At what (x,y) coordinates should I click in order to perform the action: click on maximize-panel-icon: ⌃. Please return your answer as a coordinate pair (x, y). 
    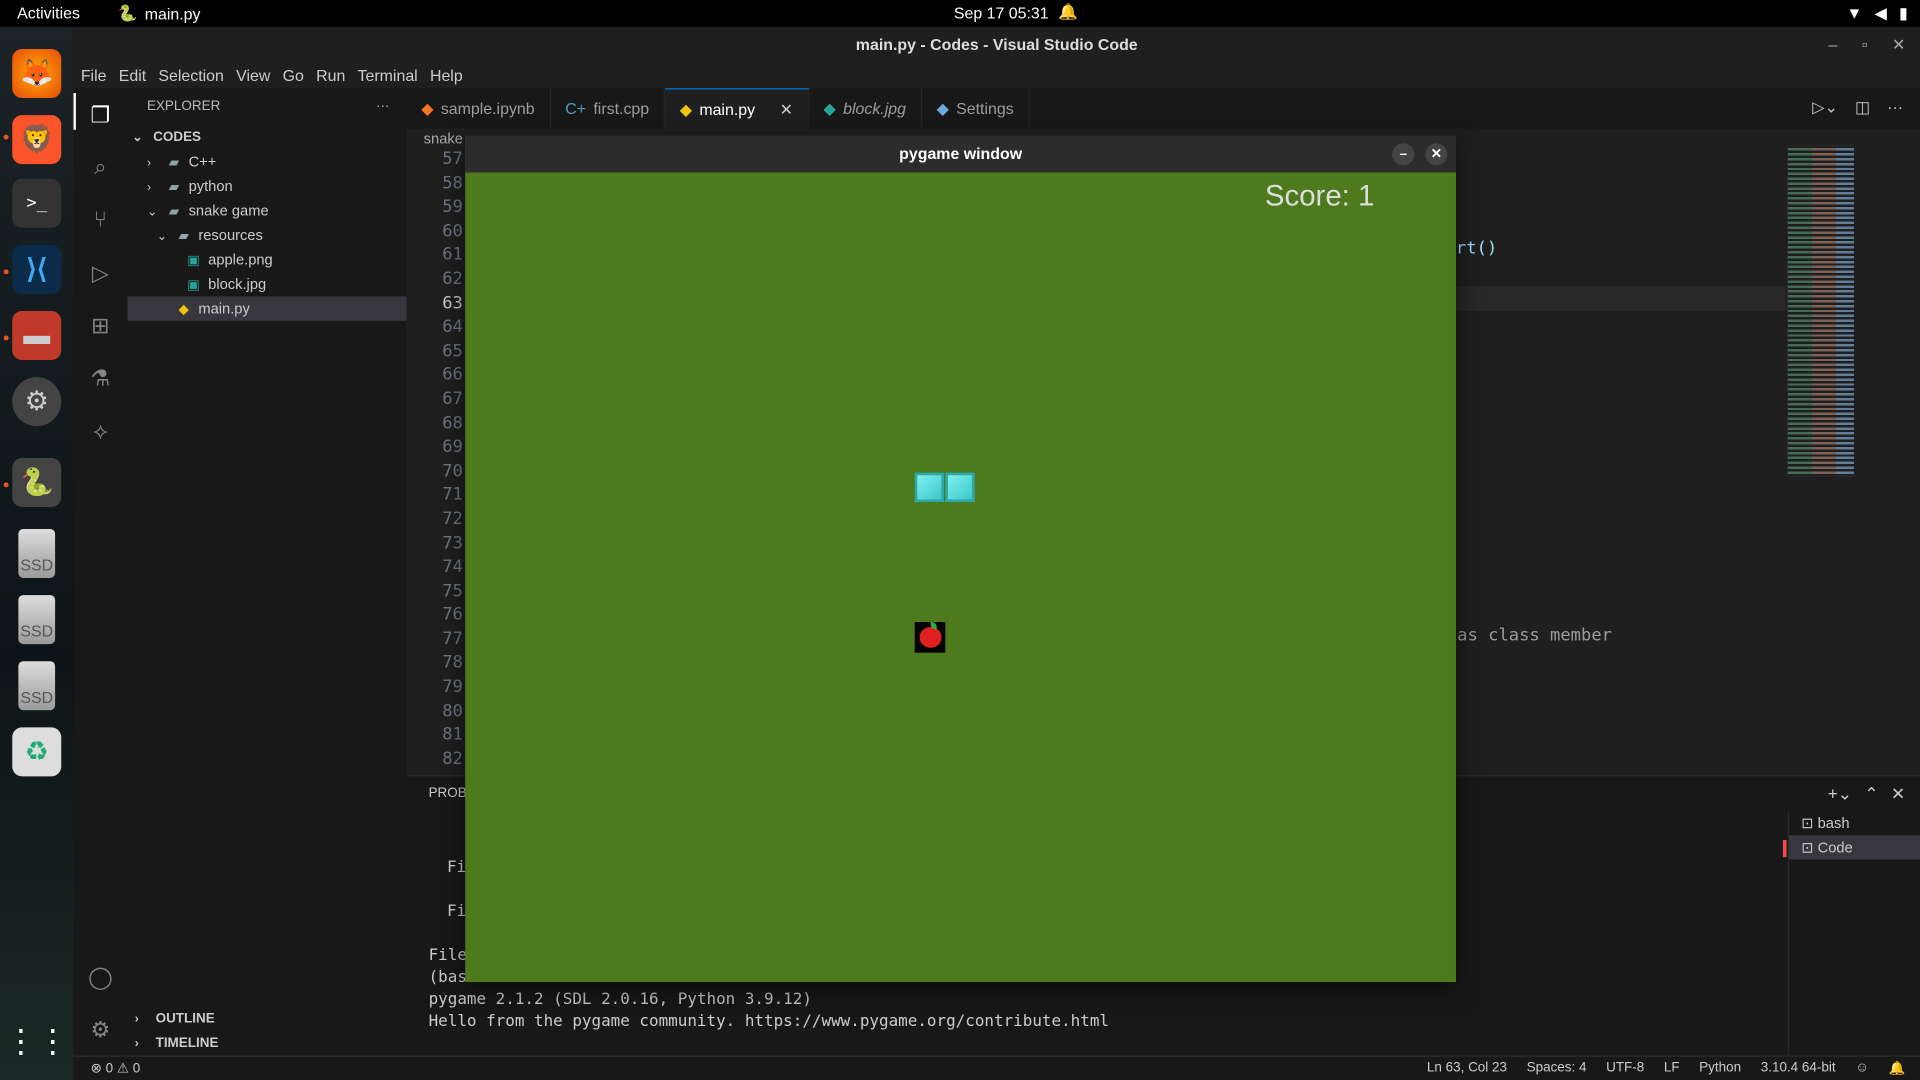
    Looking at the image, I should click on (1871, 794).